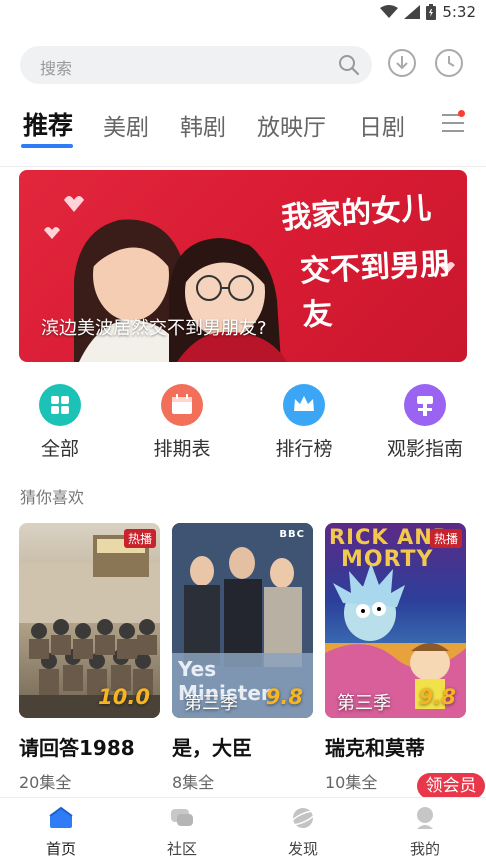 This screenshot has height=864, width=486. Describe the element at coordinates (196, 65) in the screenshot. I see `search-input: 搜索` at that location.